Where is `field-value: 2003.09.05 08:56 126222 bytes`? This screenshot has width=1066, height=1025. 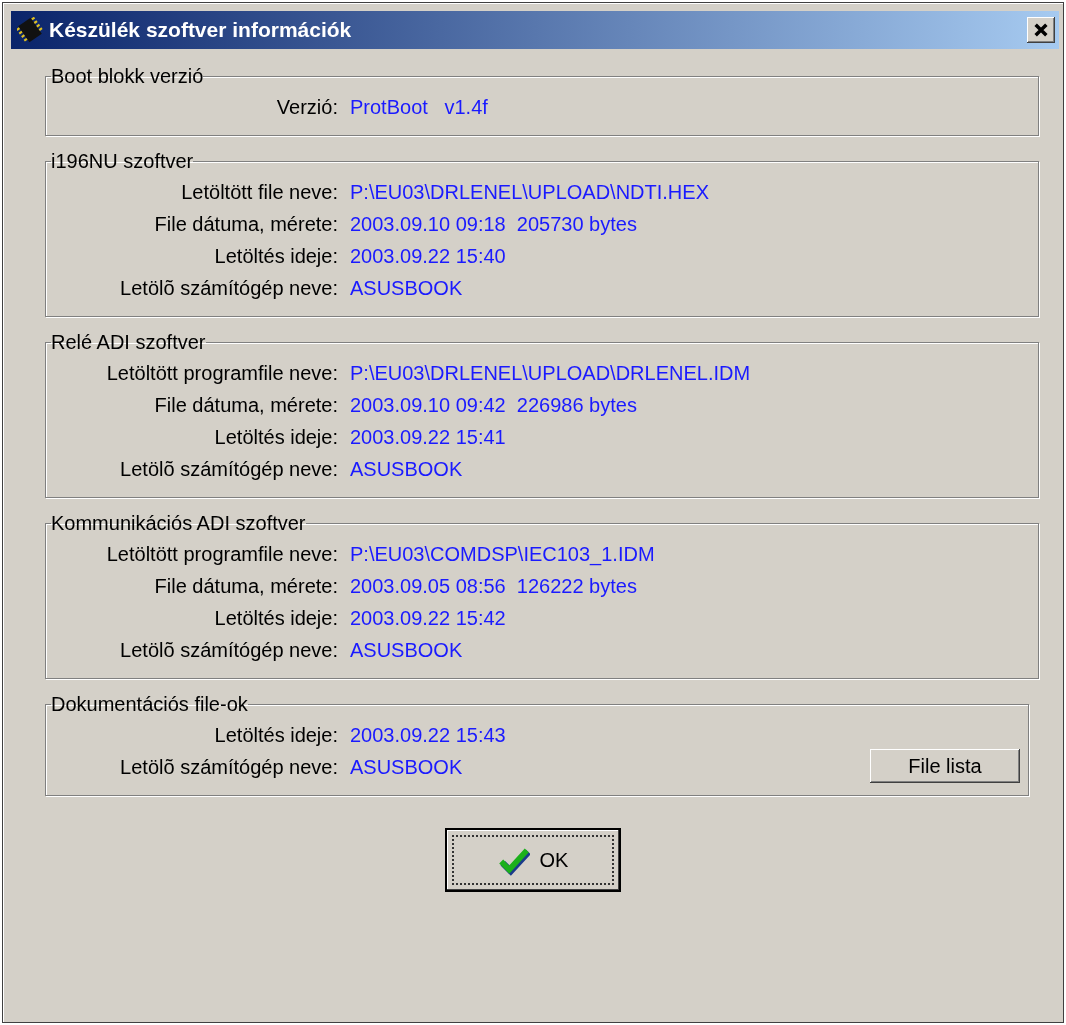
field-value: 2003.09.05 08:56 126222 bytes is located at coordinates (494, 586).